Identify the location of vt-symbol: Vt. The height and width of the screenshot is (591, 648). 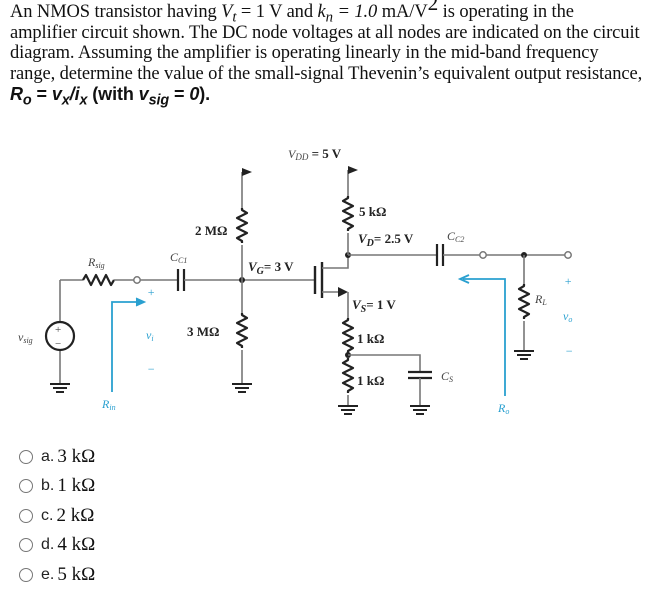
(229, 14).